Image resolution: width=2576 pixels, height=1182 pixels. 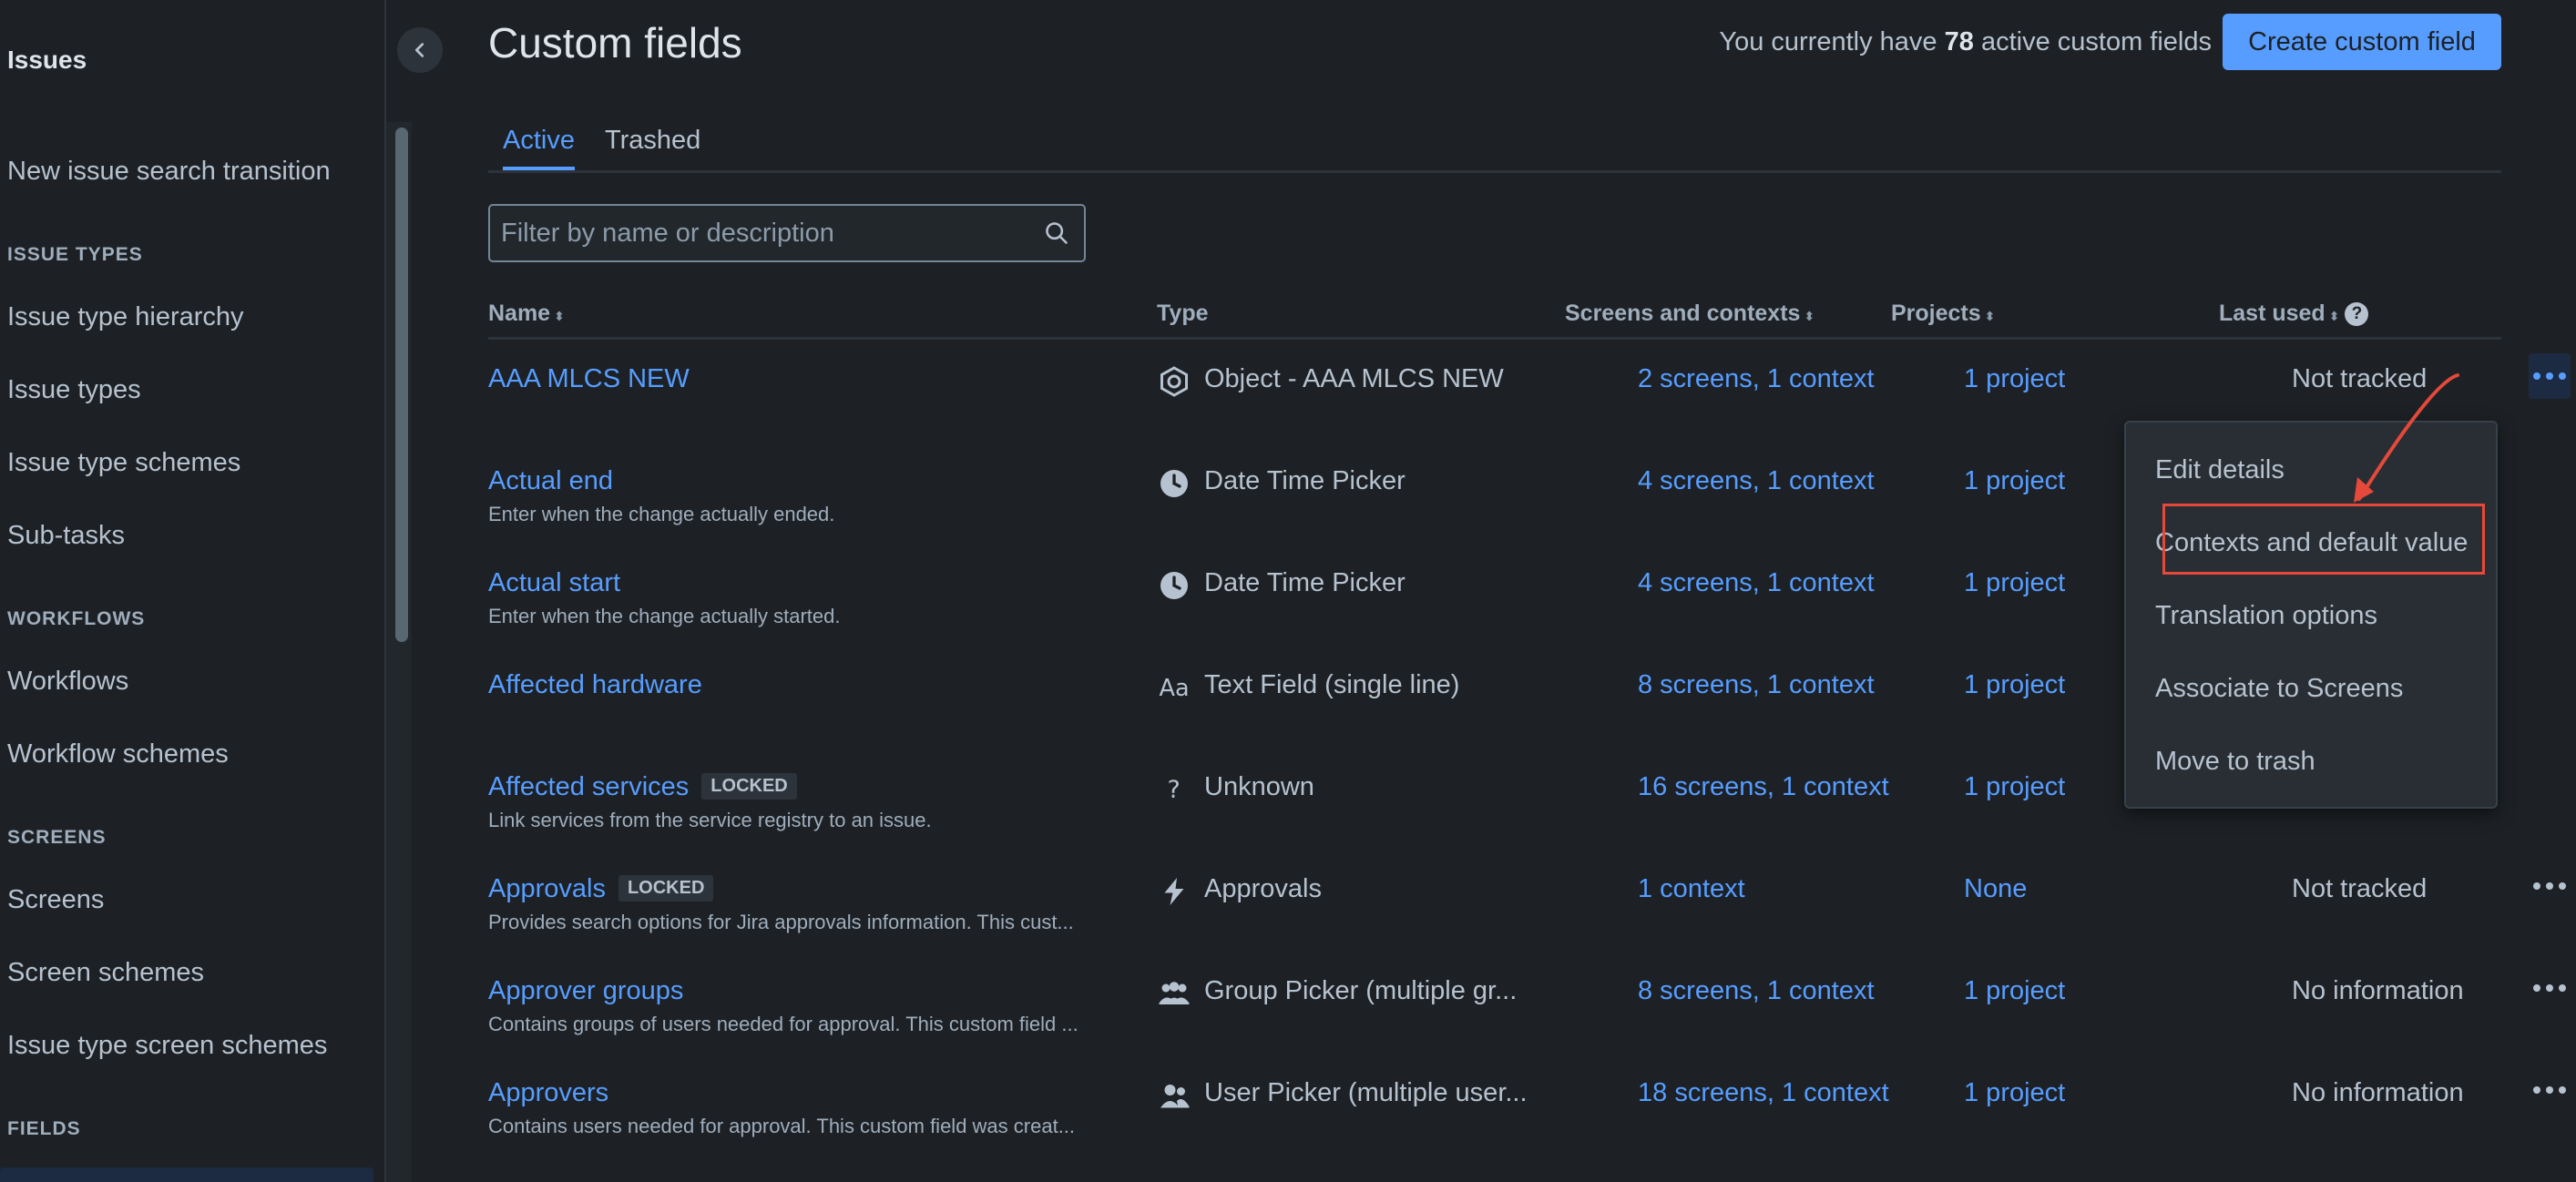 I want to click on menu-item-edit-details: Edit details, so click(x=2220, y=470).